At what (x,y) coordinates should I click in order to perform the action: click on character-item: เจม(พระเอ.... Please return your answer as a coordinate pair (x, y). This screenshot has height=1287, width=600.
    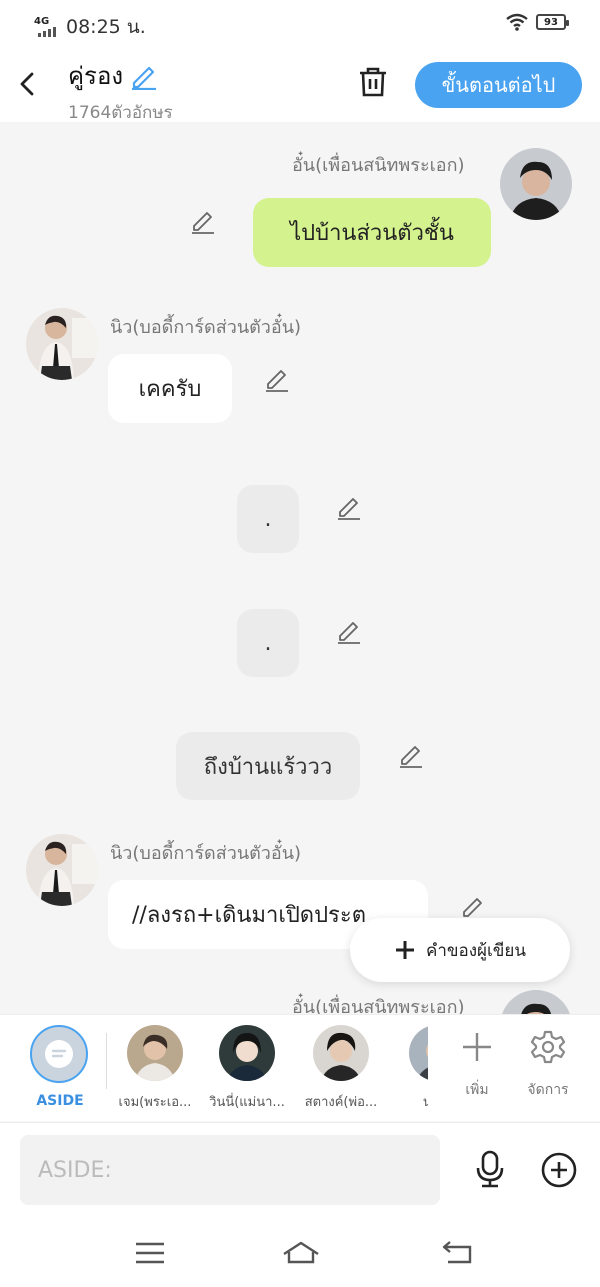
    Looking at the image, I should click on (155, 1068).